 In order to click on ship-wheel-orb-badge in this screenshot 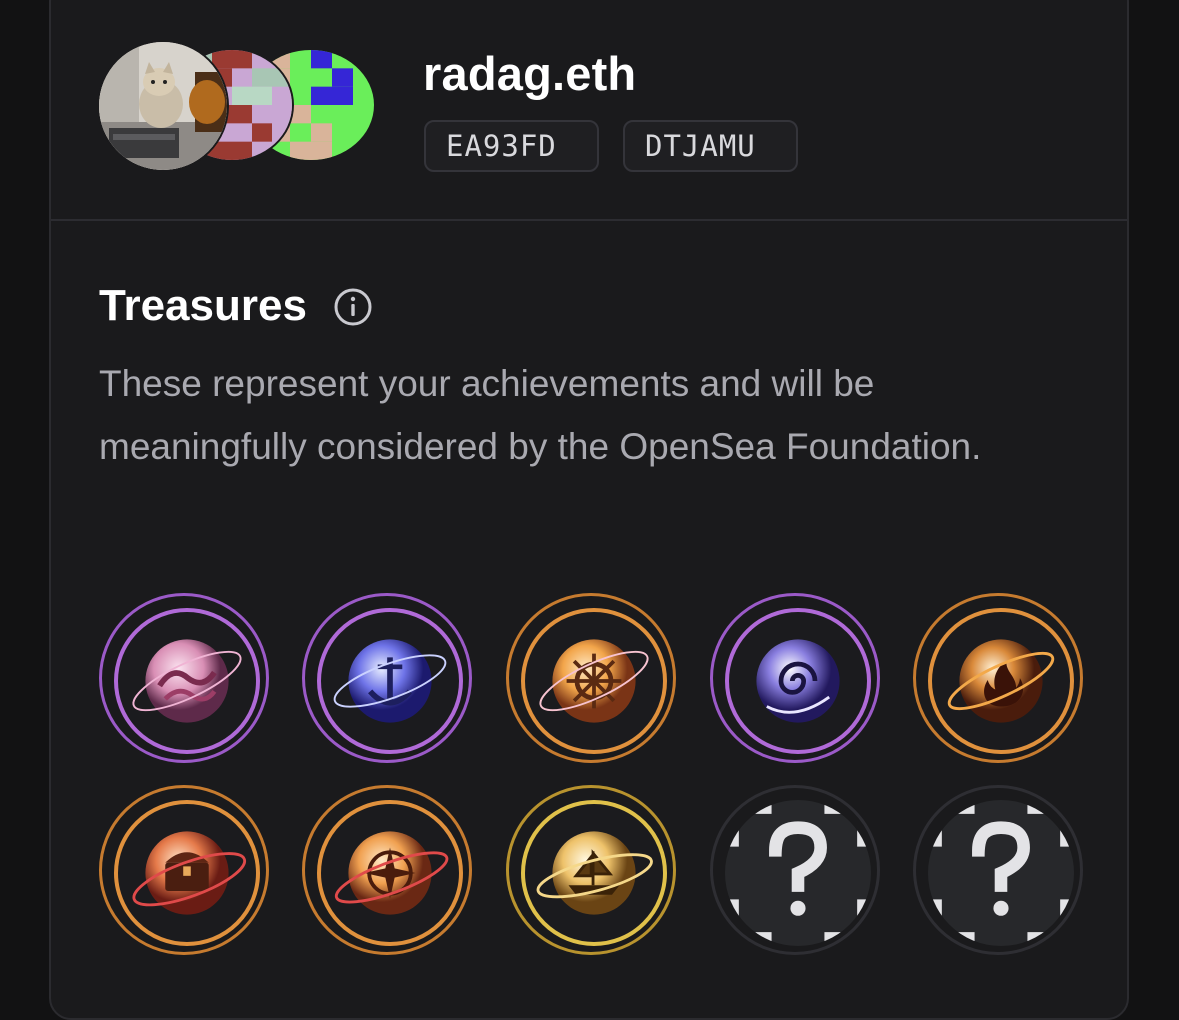, I will do `click(591, 678)`.